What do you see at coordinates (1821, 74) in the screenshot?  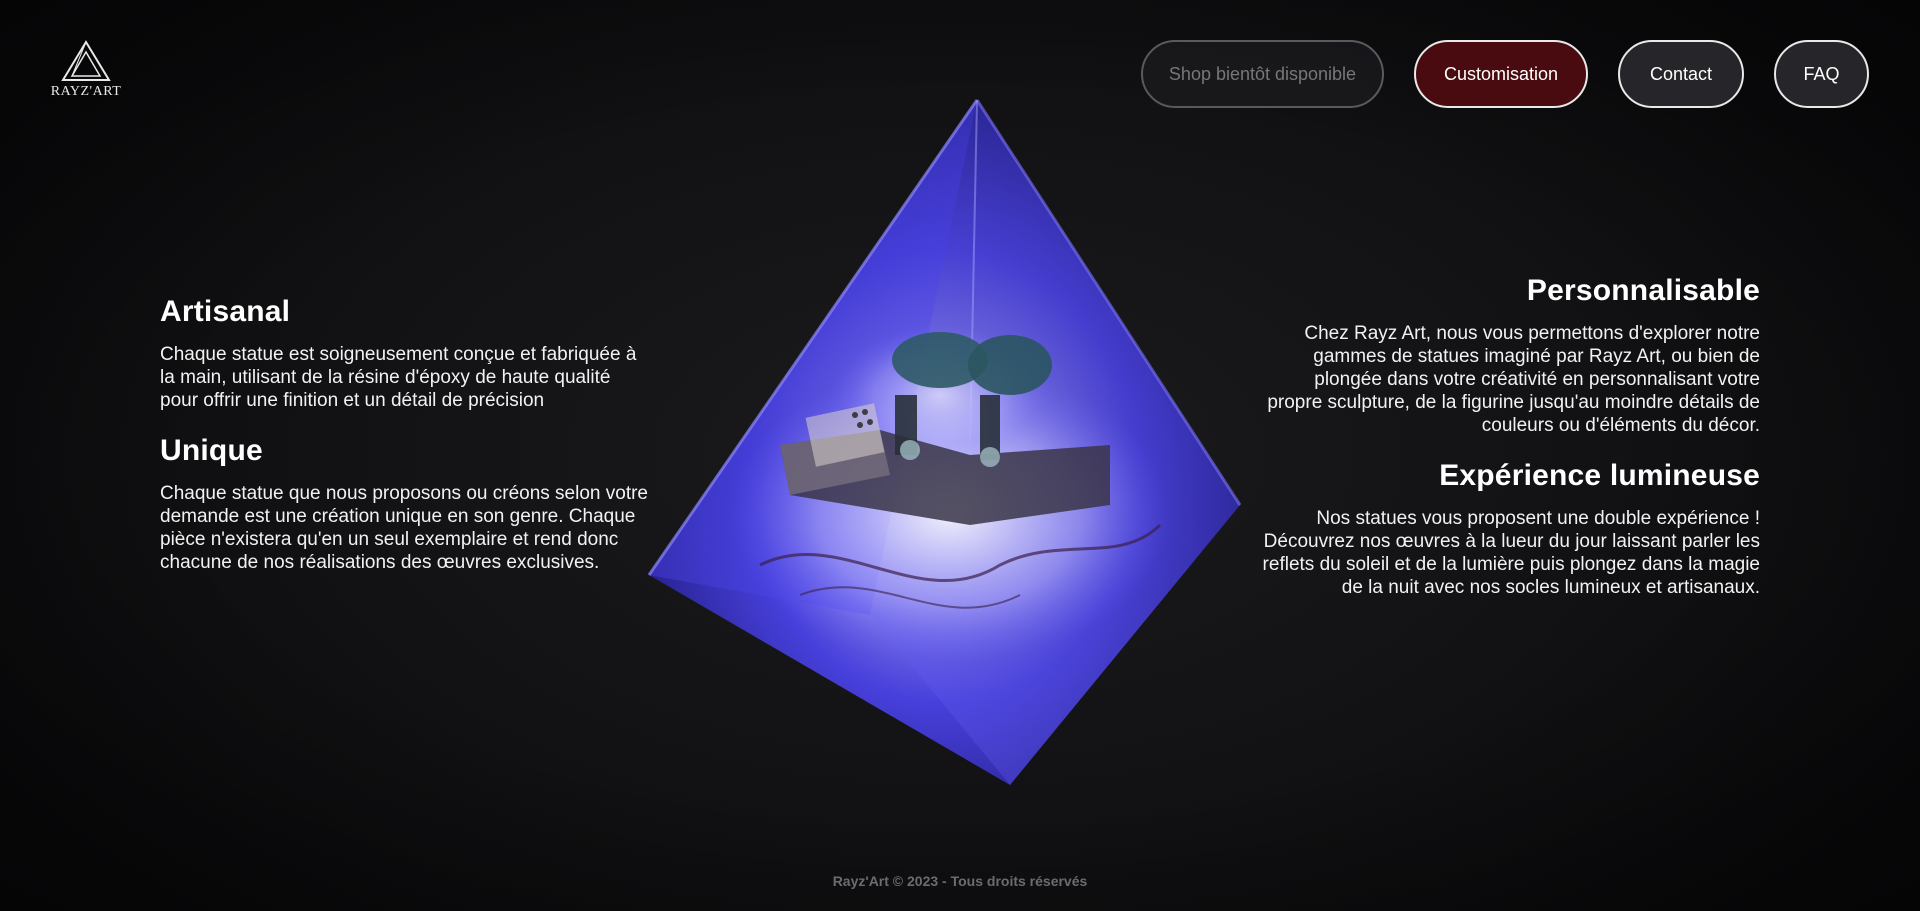 I see `faq-button: FAQ` at bounding box center [1821, 74].